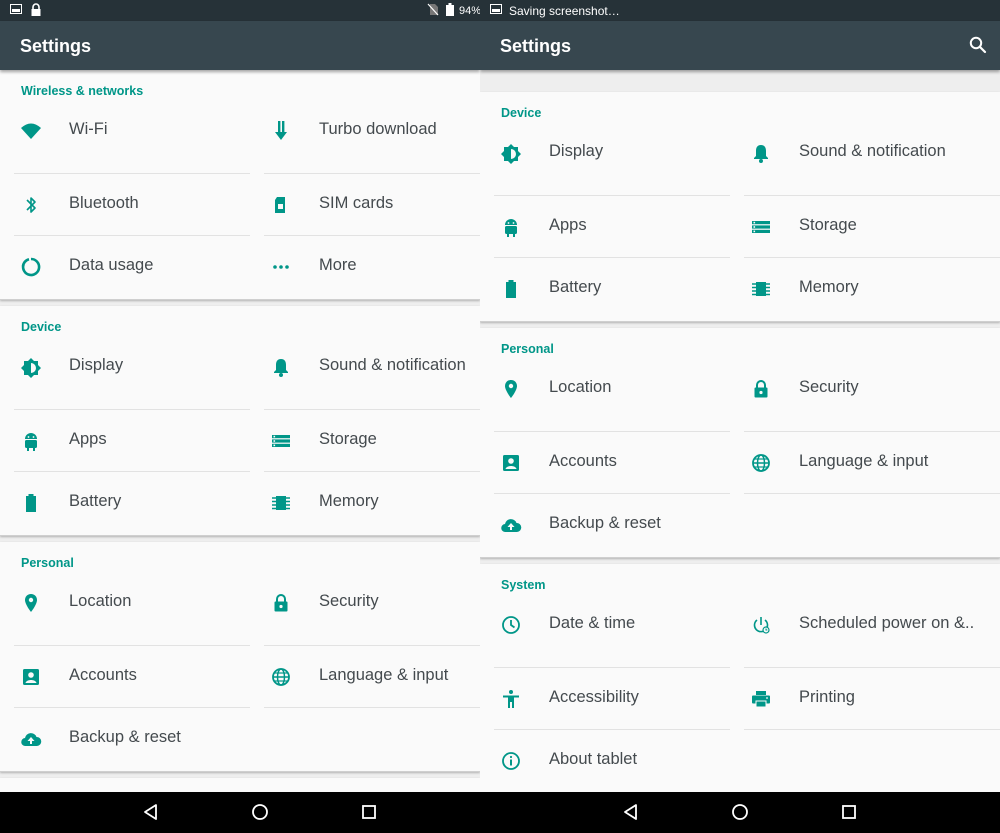  I want to click on settings-item-label: Wi-Fi, so click(88, 129).